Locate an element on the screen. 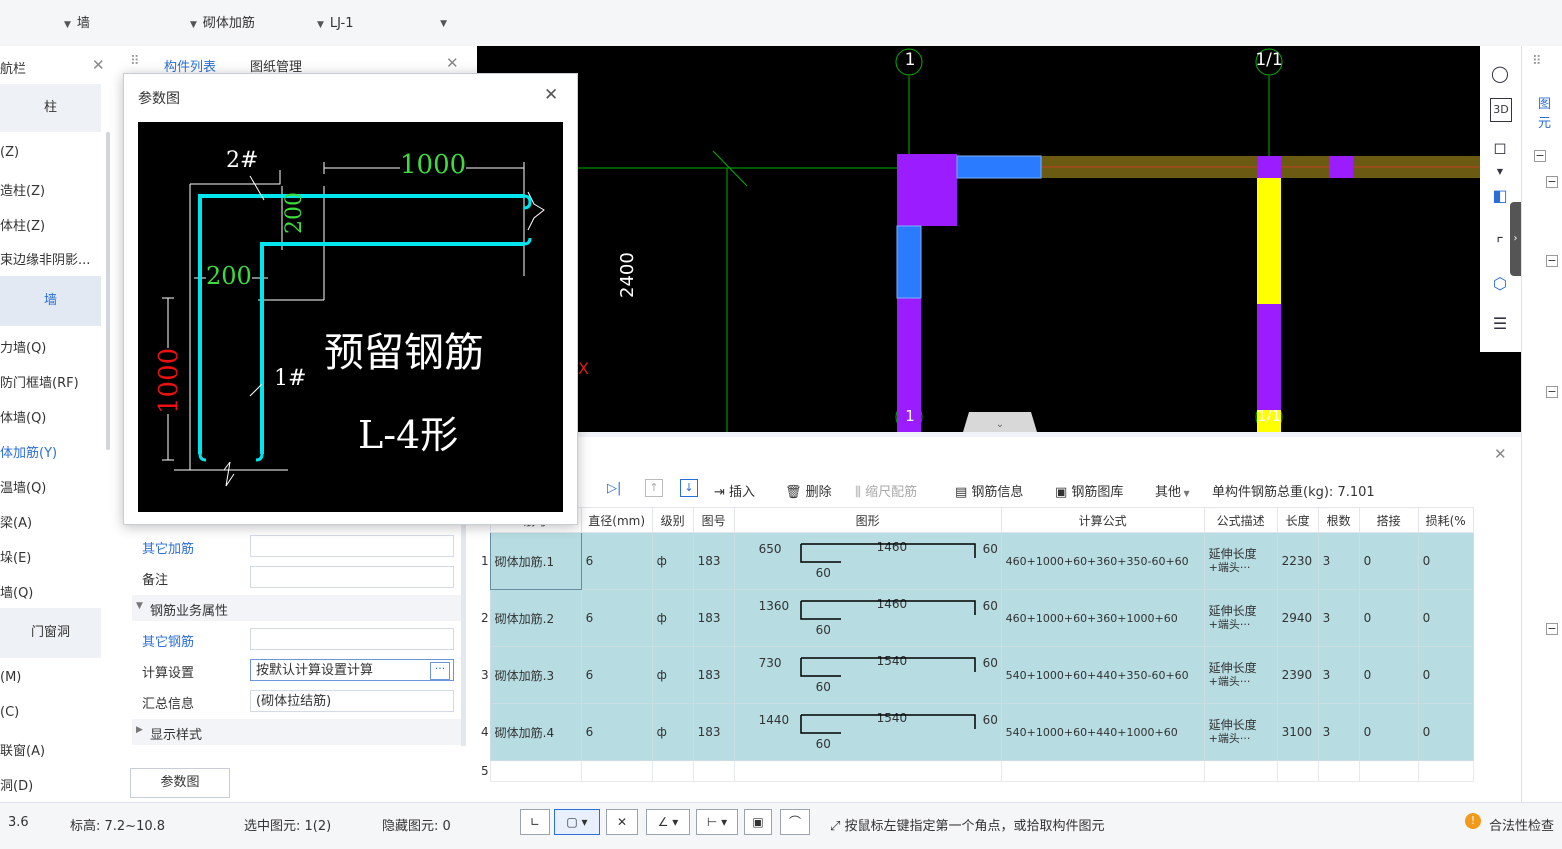 Image resolution: width=1562 pixels, height=849 pixels. category-door-window: 门窗洞 is located at coordinates (50, 633).